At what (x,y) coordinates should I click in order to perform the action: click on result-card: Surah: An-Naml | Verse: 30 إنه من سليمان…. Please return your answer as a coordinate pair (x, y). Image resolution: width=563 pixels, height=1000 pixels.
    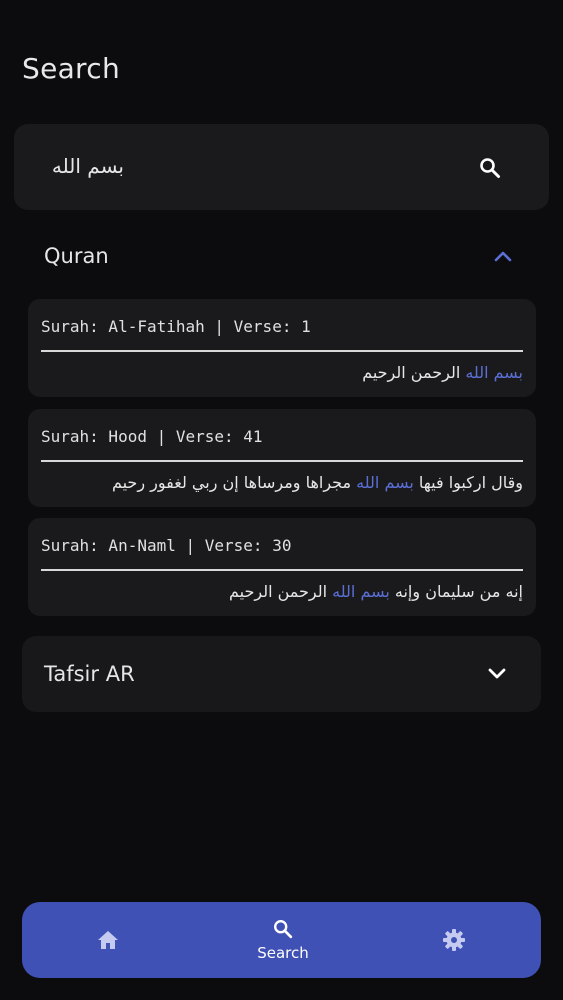
    Looking at the image, I should click on (282, 567).